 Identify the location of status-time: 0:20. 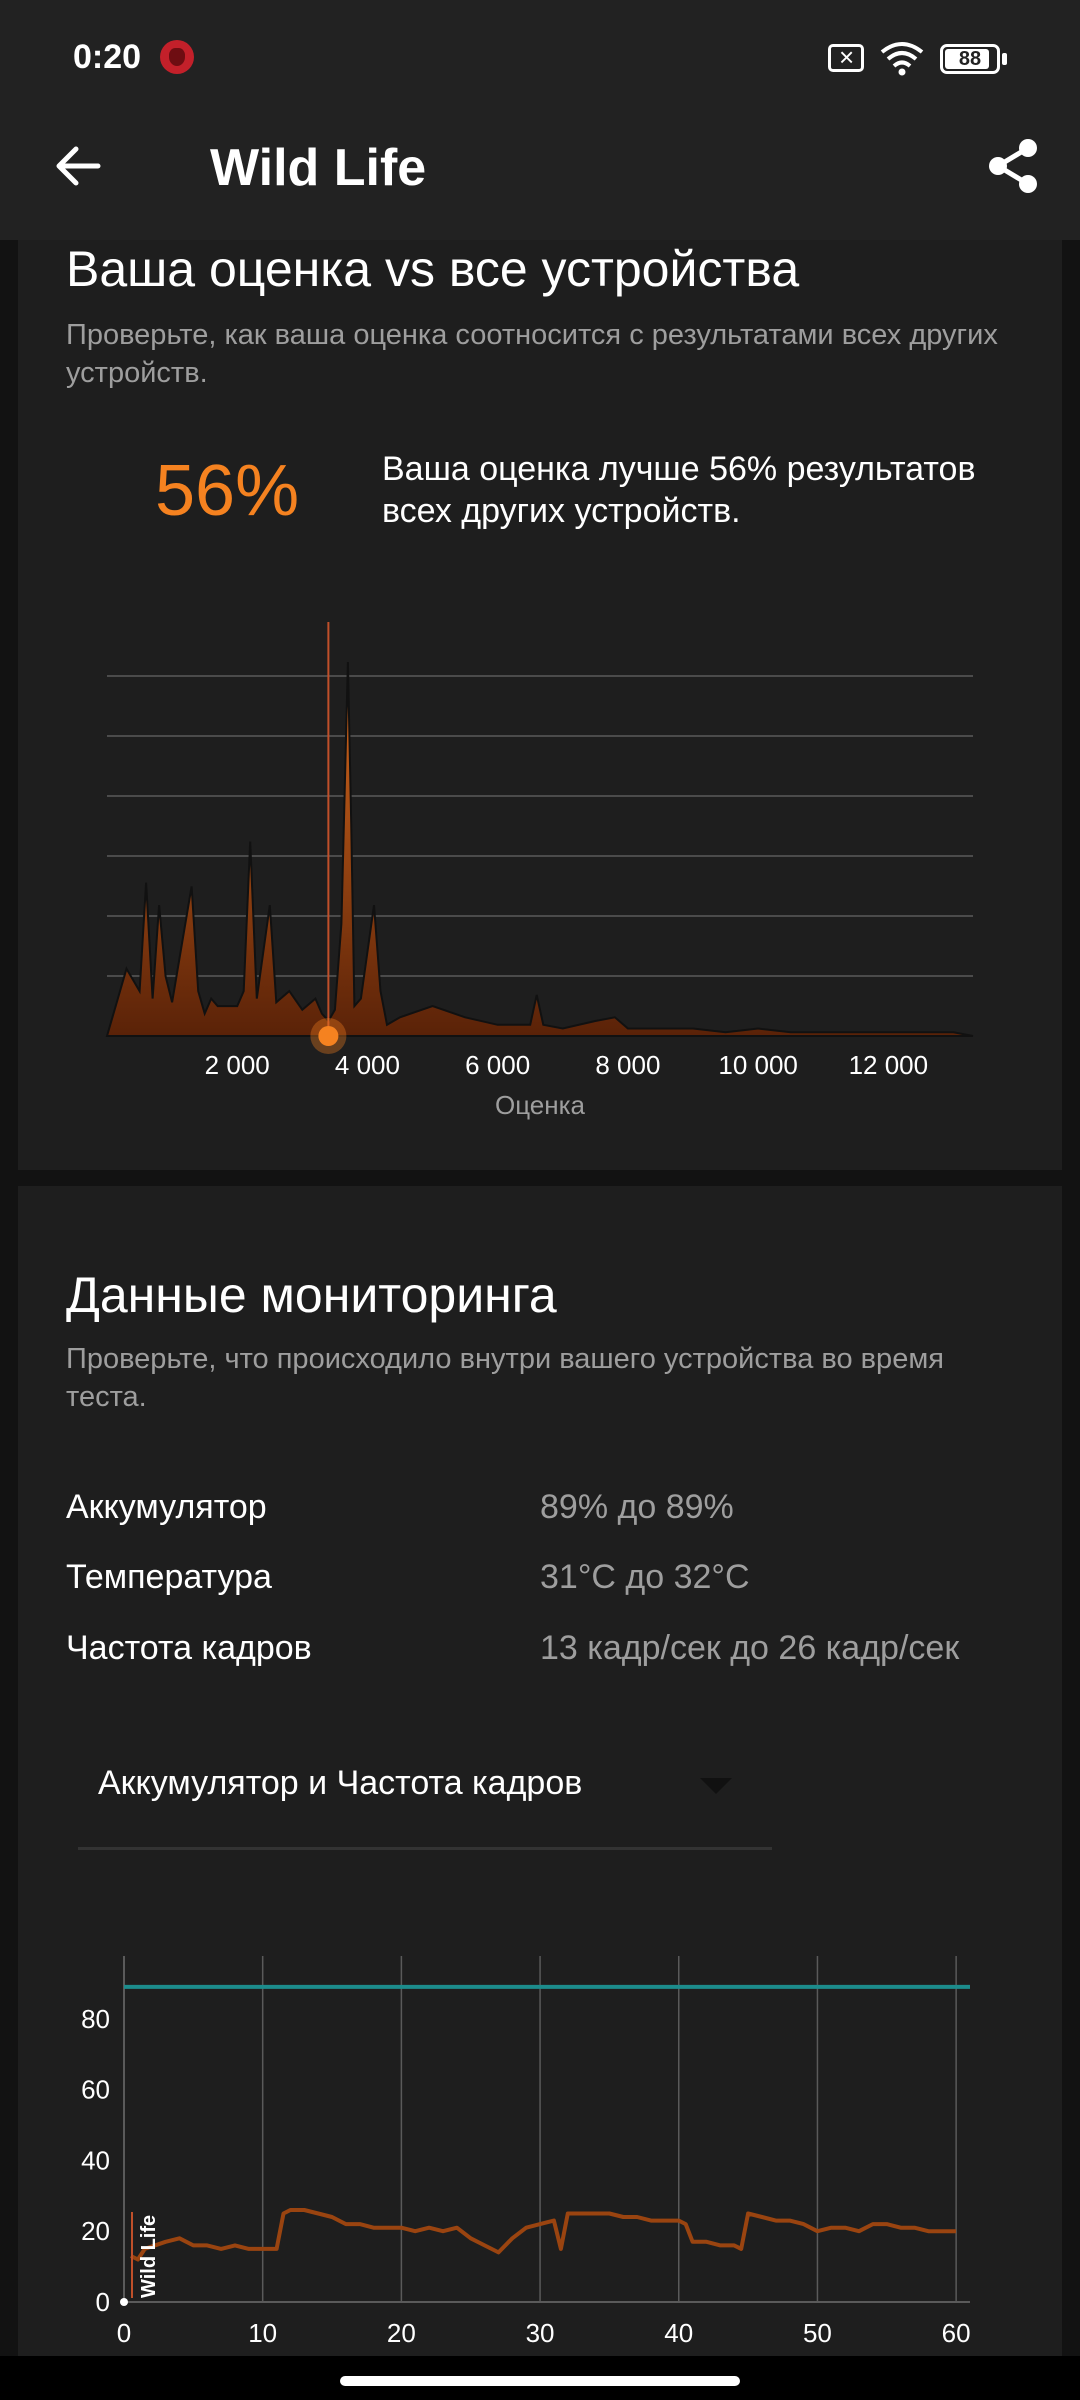
(107, 57).